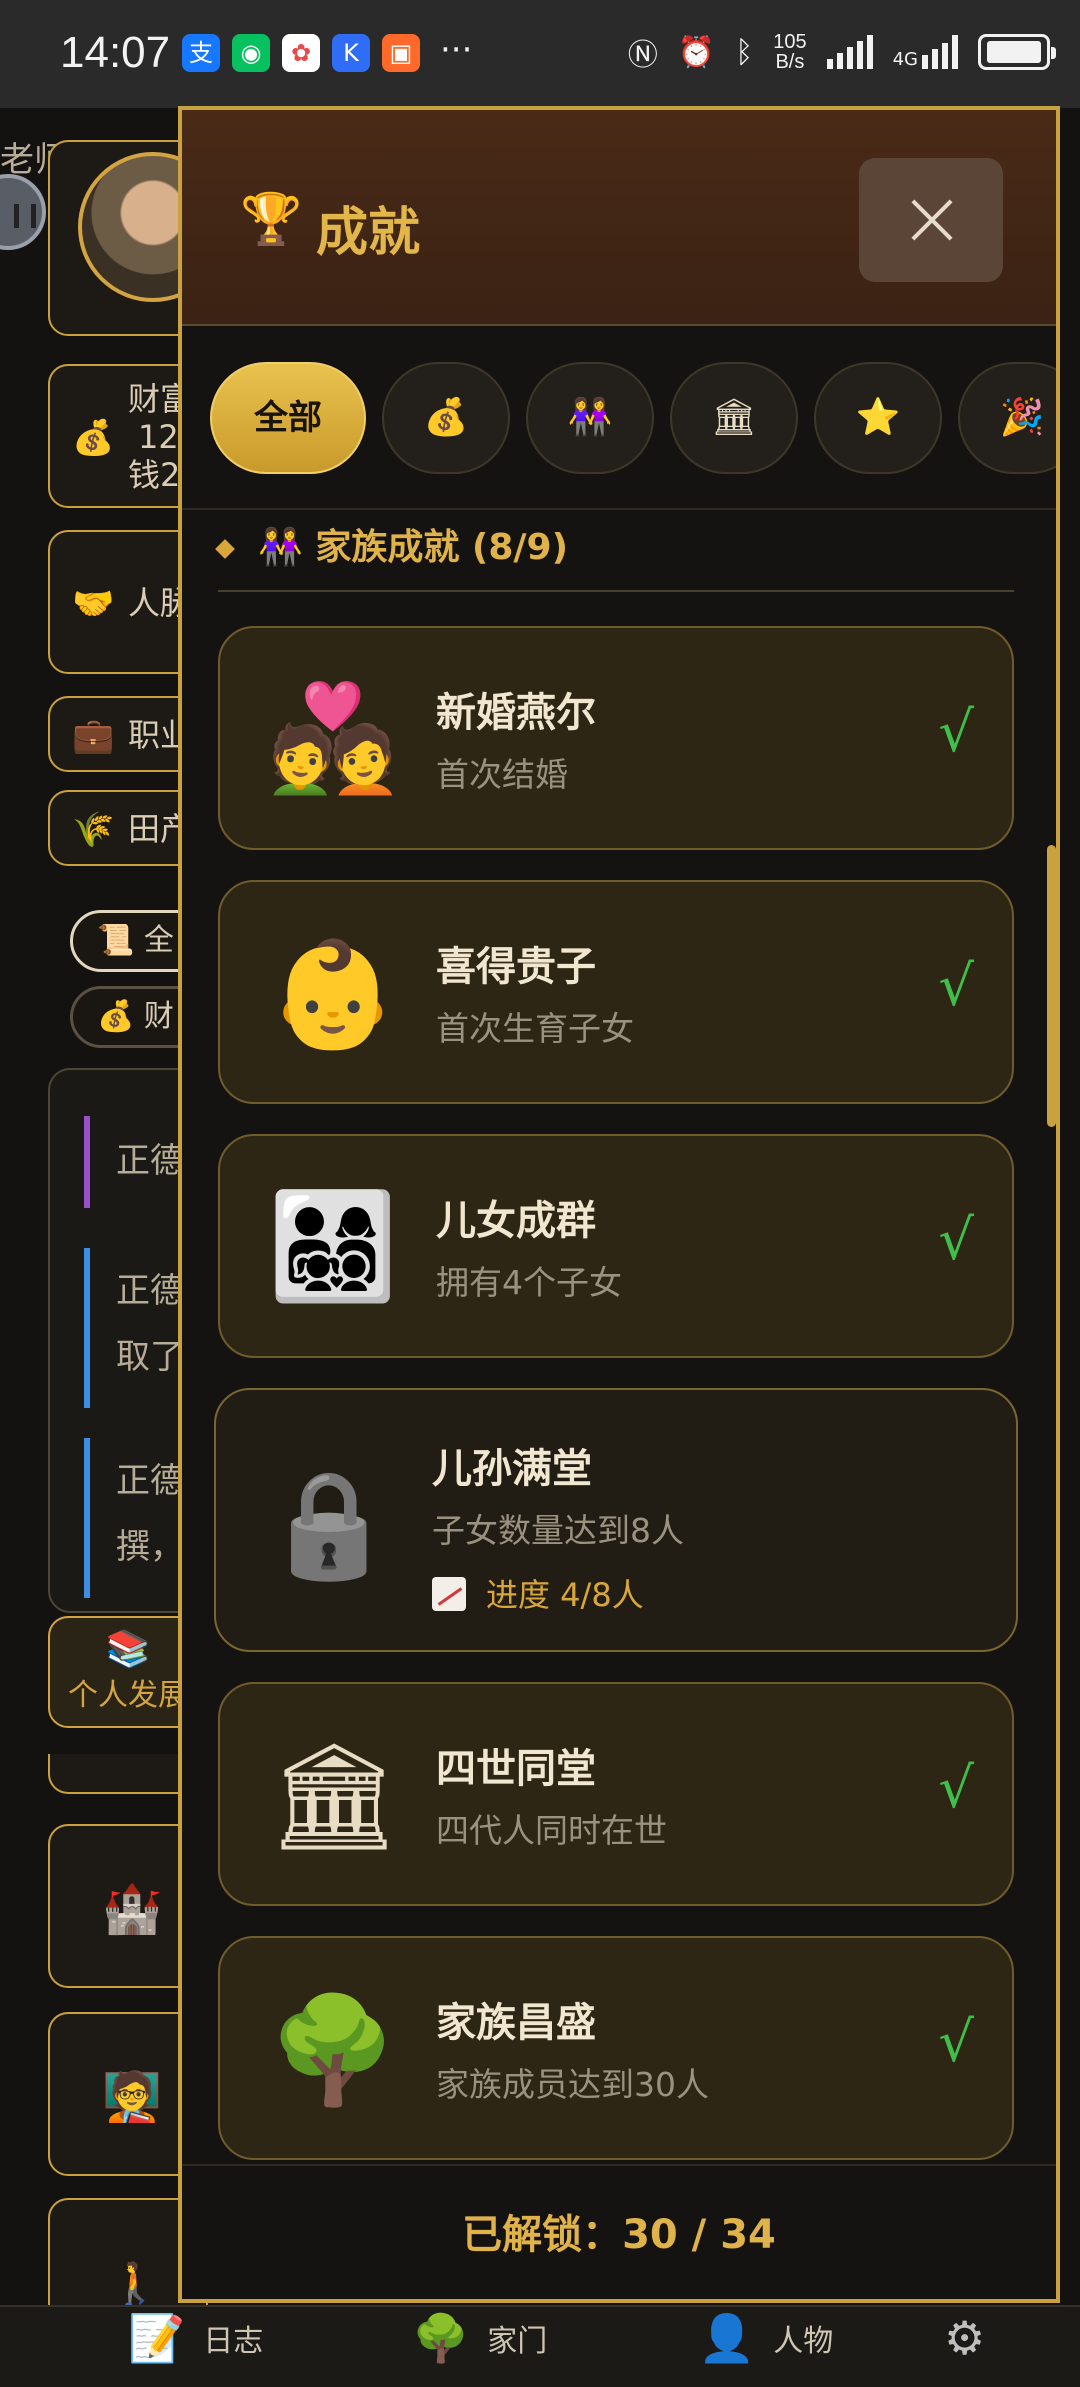 The image size is (1080, 2387). Describe the element at coordinates (572, 2084) in the screenshot. I see `achievement-desc: 家族成员达到30人` at that location.